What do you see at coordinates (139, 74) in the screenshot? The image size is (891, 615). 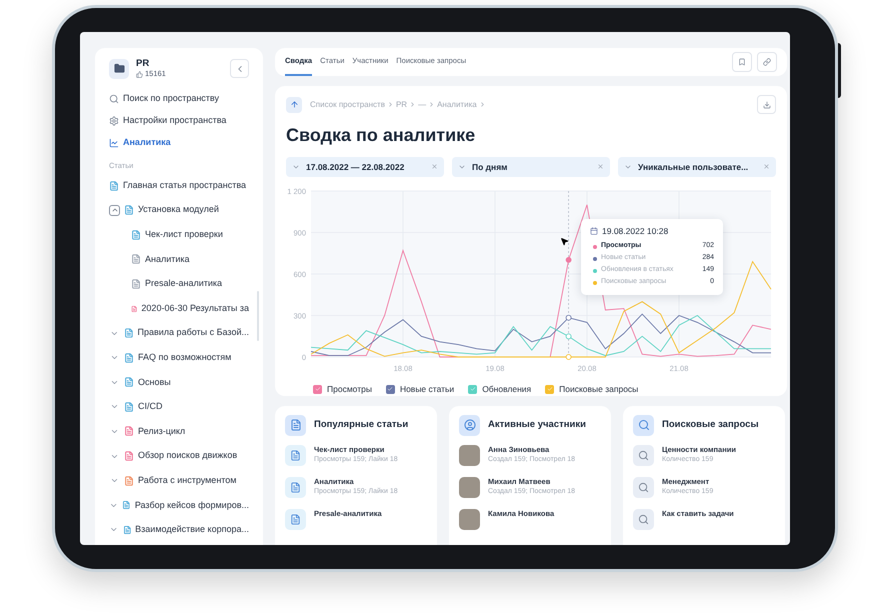 I see `like-icon` at bounding box center [139, 74].